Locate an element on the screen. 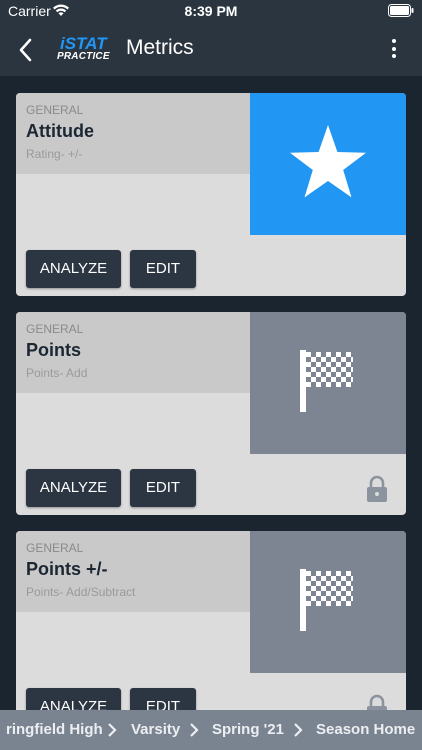 The height and width of the screenshot is (750, 422). chevron-left-icon is located at coordinates (25, 50).